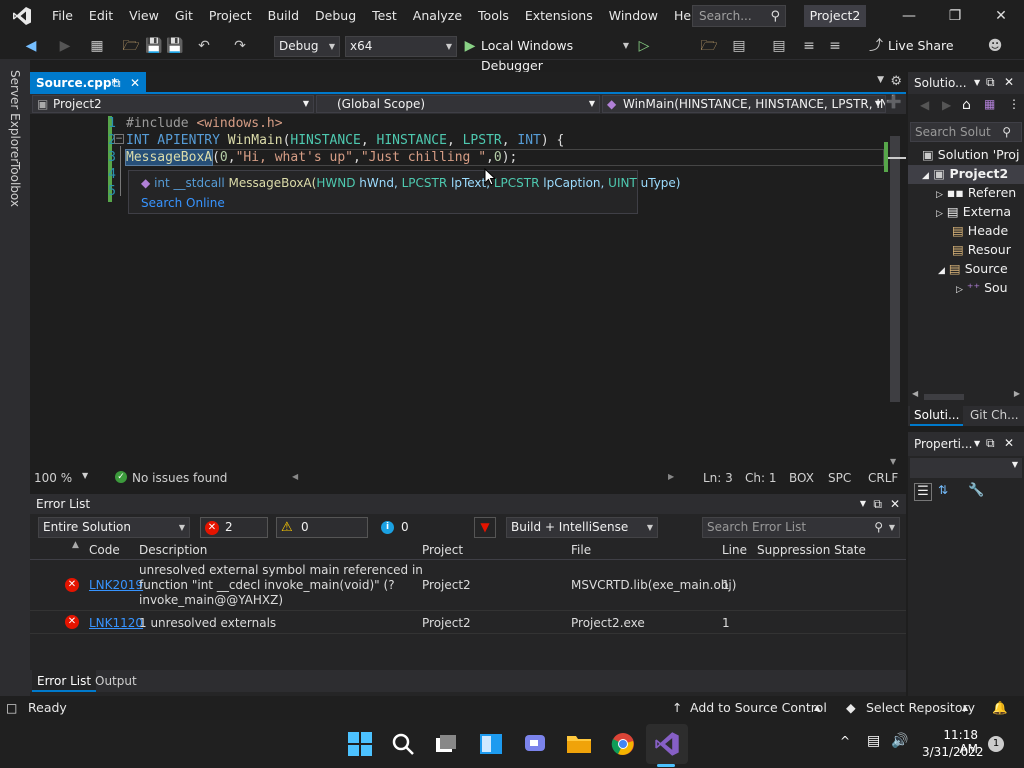  I want to click on task-view-icon, so click(446, 744).